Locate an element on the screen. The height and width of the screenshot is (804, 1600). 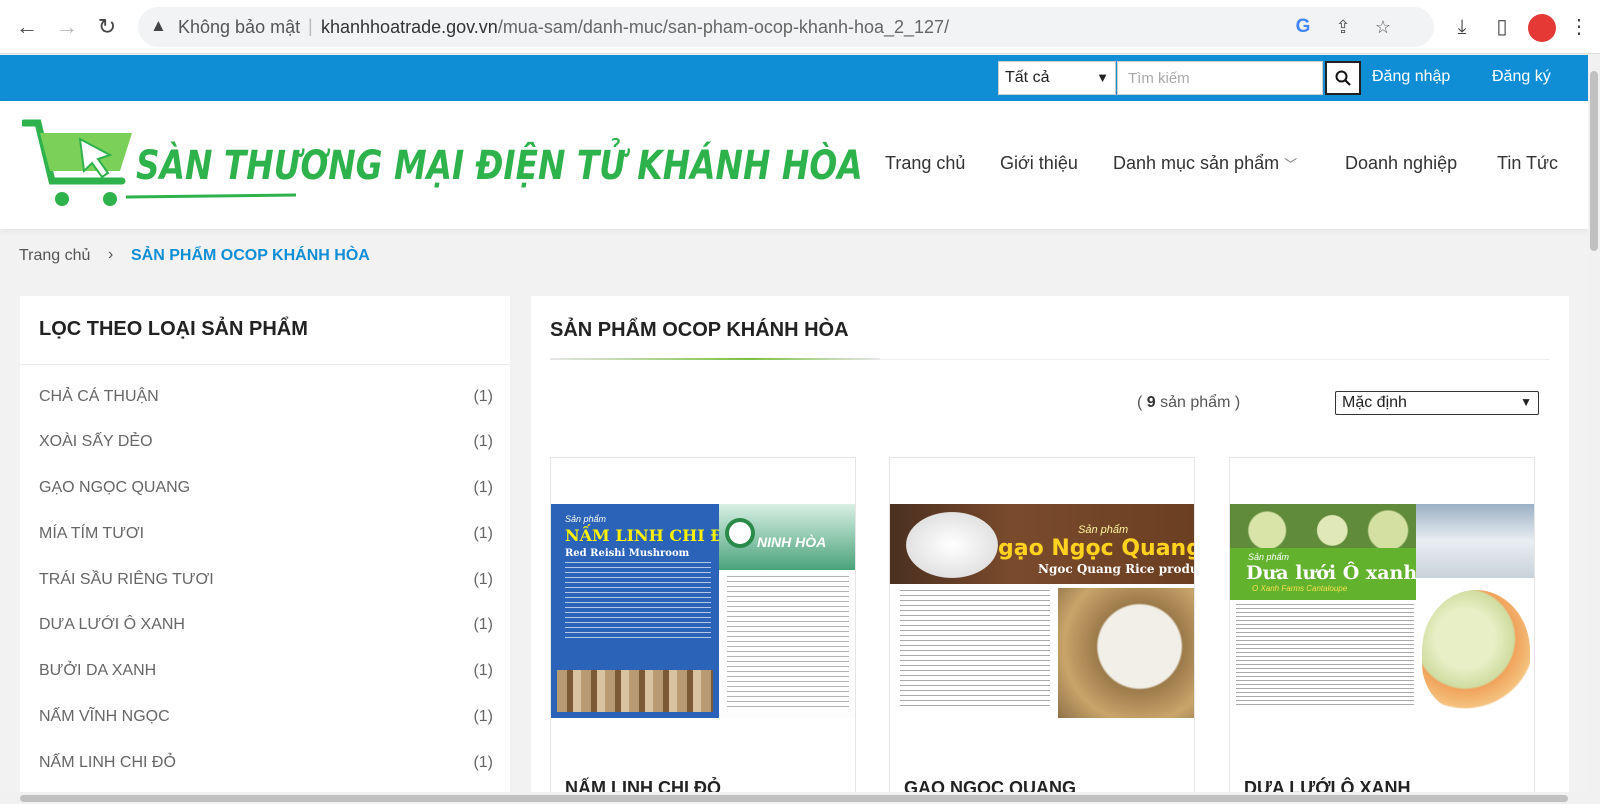
shopping-cart-icon is located at coordinates (77, 162).